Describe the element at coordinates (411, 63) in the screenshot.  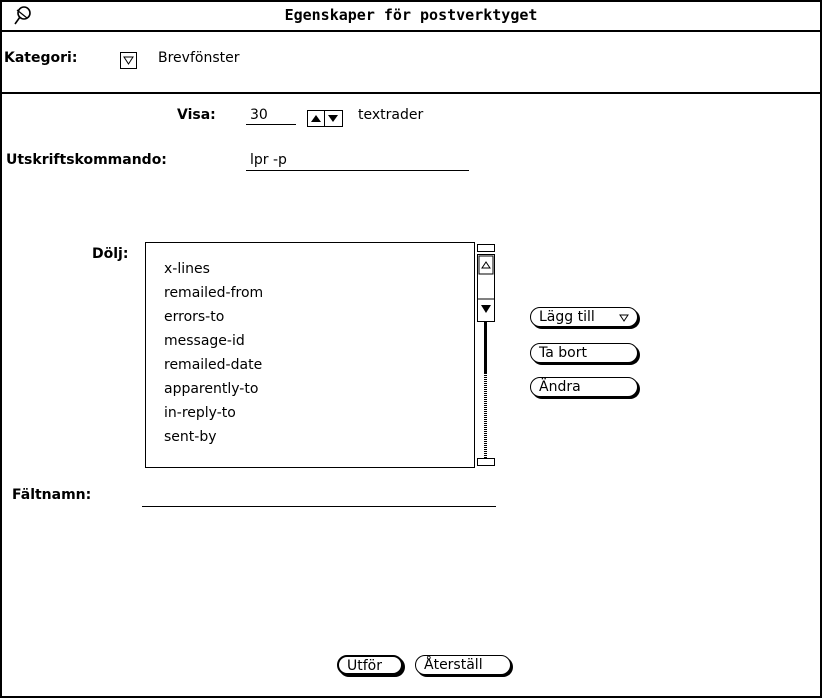
I see `category-bar: Kategori: Brevfönster` at that location.